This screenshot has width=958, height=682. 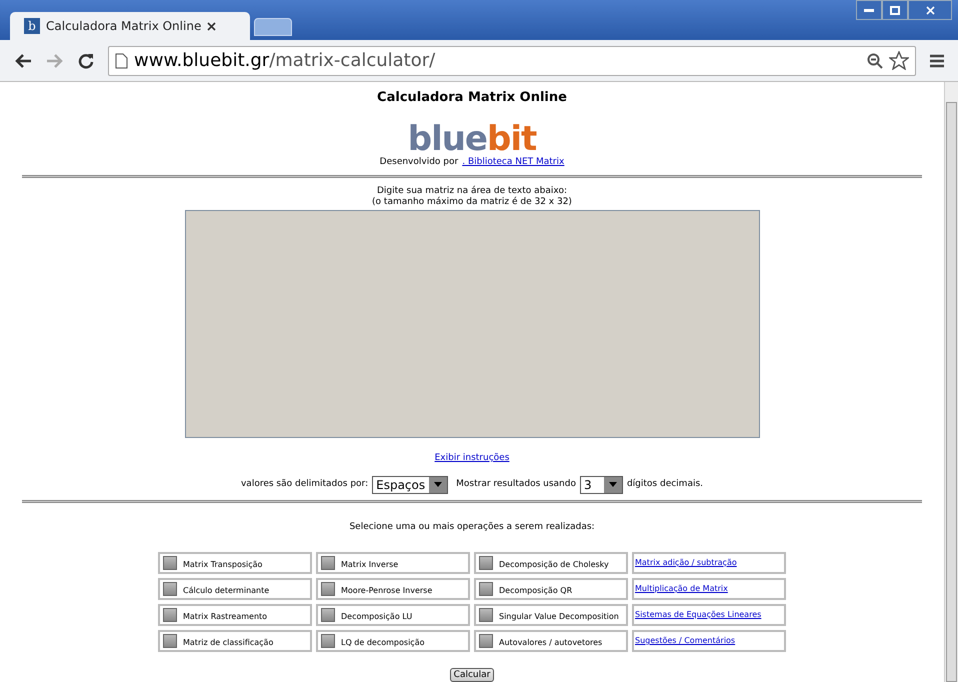 What do you see at coordinates (410, 485) in the screenshot?
I see `delimiter-select: Espaços` at bounding box center [410, 485].